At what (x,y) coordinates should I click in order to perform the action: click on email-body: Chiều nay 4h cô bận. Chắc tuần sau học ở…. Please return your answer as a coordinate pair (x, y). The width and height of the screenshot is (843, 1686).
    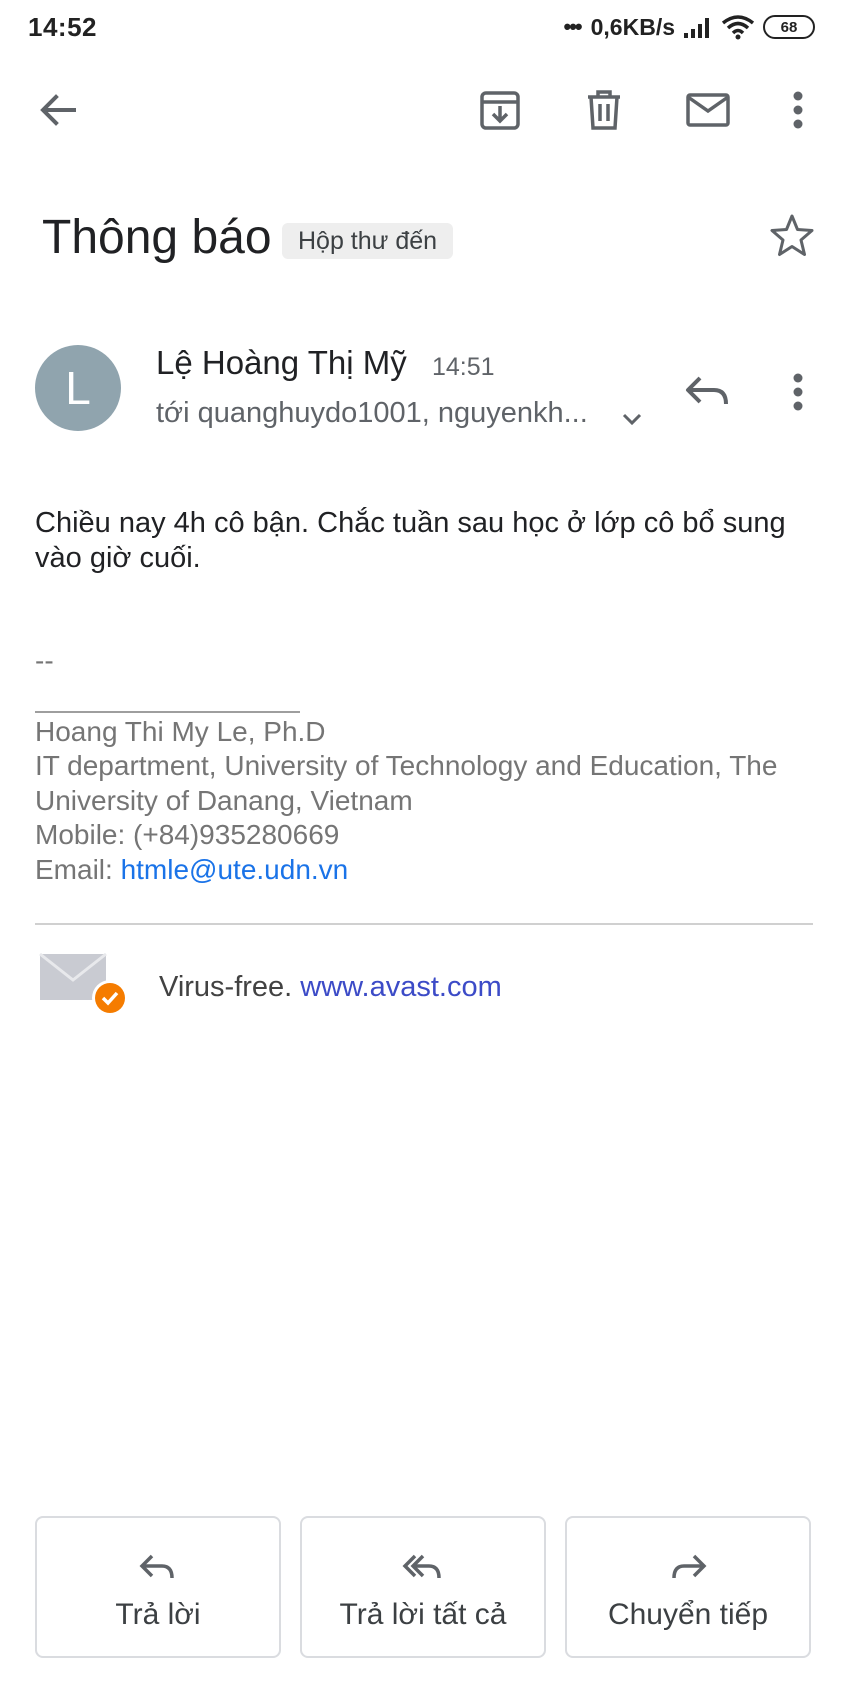
    Looking at the image, I should click on (410, 540).